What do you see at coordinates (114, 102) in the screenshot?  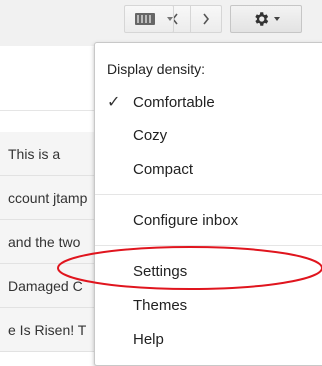 I see `checkmark-icon: ✓` at bounding box center [114, 102].